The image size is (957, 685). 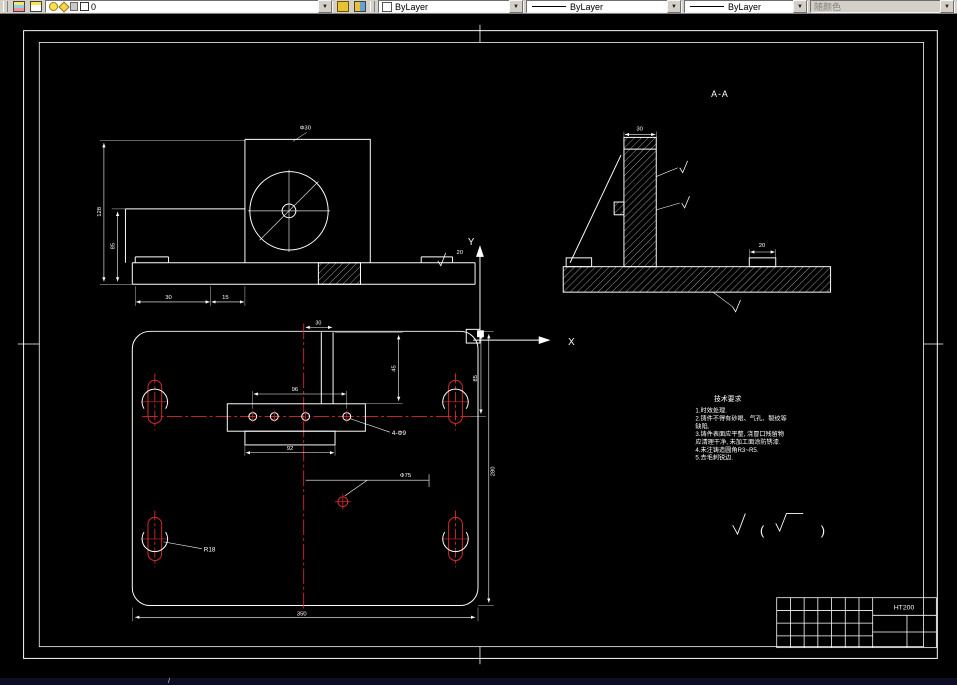 I want to click on plotstyle-dropdown-arrow-icon: ▼, so click(x=947, y=6).